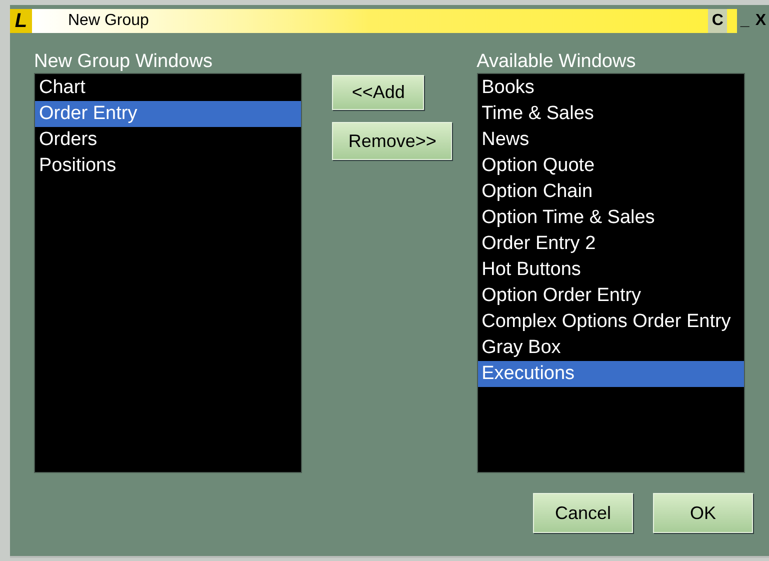  Describe the element at coordinates (611, 348) in the screenshot. I see `list-item: Gray Box` at that location.